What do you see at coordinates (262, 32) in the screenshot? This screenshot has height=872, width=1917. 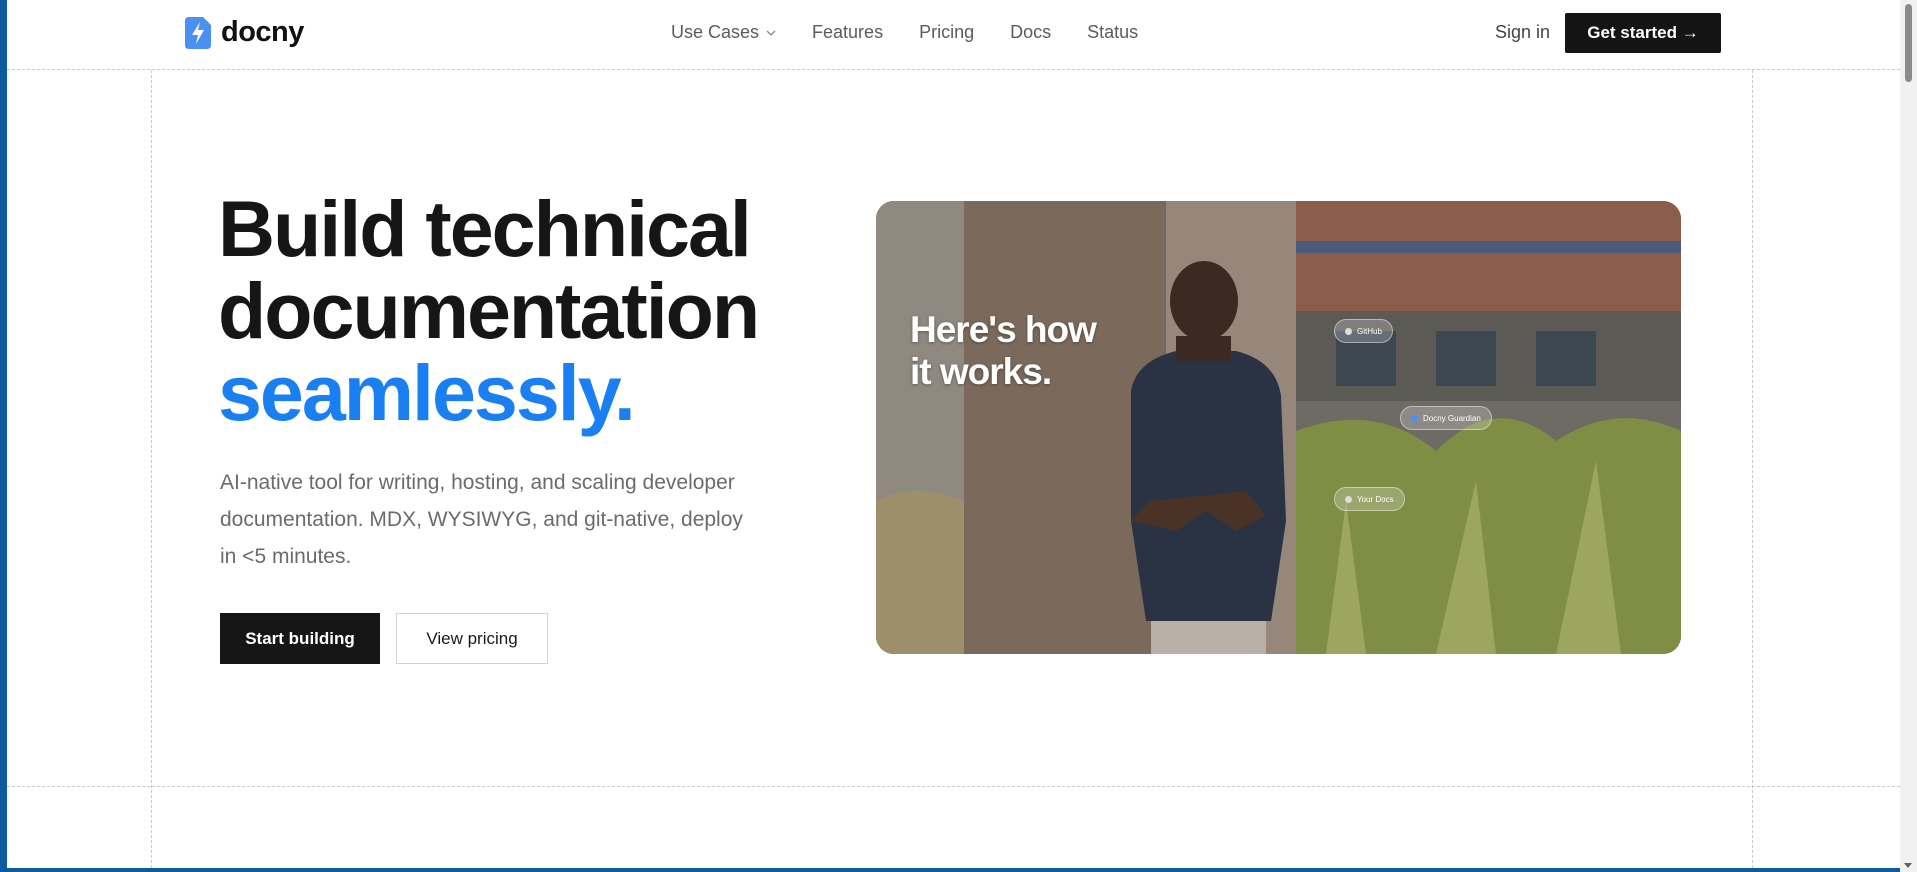 I see `brand-name: docny` at bounding box center [262, 32].